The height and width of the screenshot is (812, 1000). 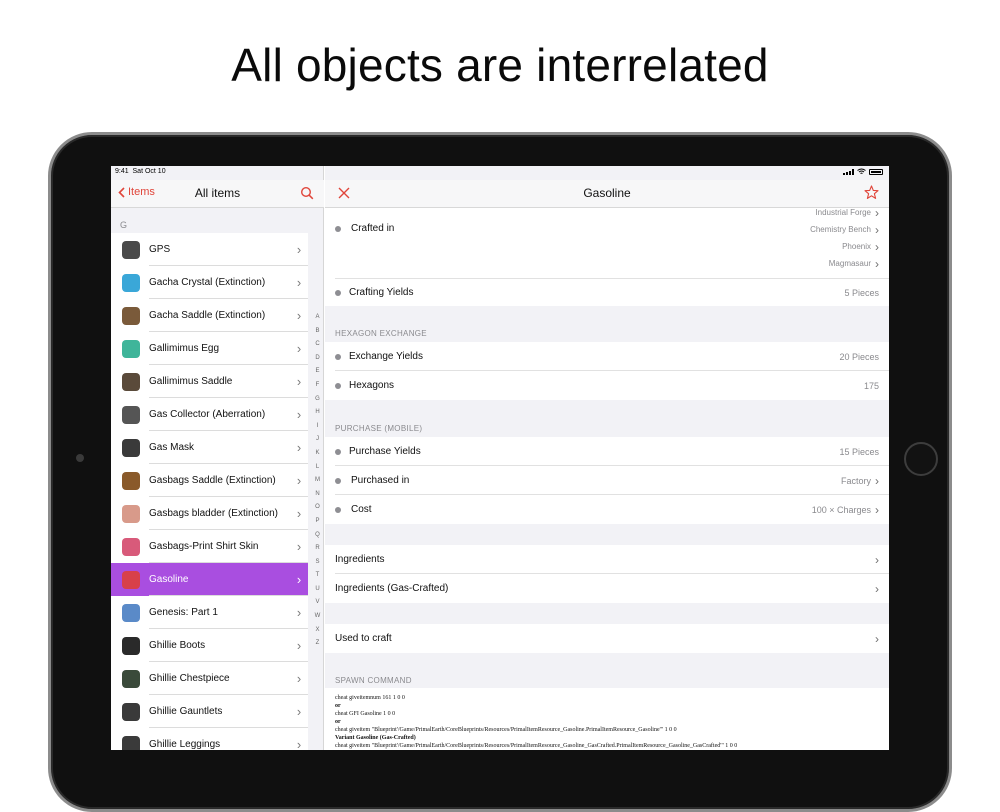 I want to click on front-camera, so click(x=80, y=458).